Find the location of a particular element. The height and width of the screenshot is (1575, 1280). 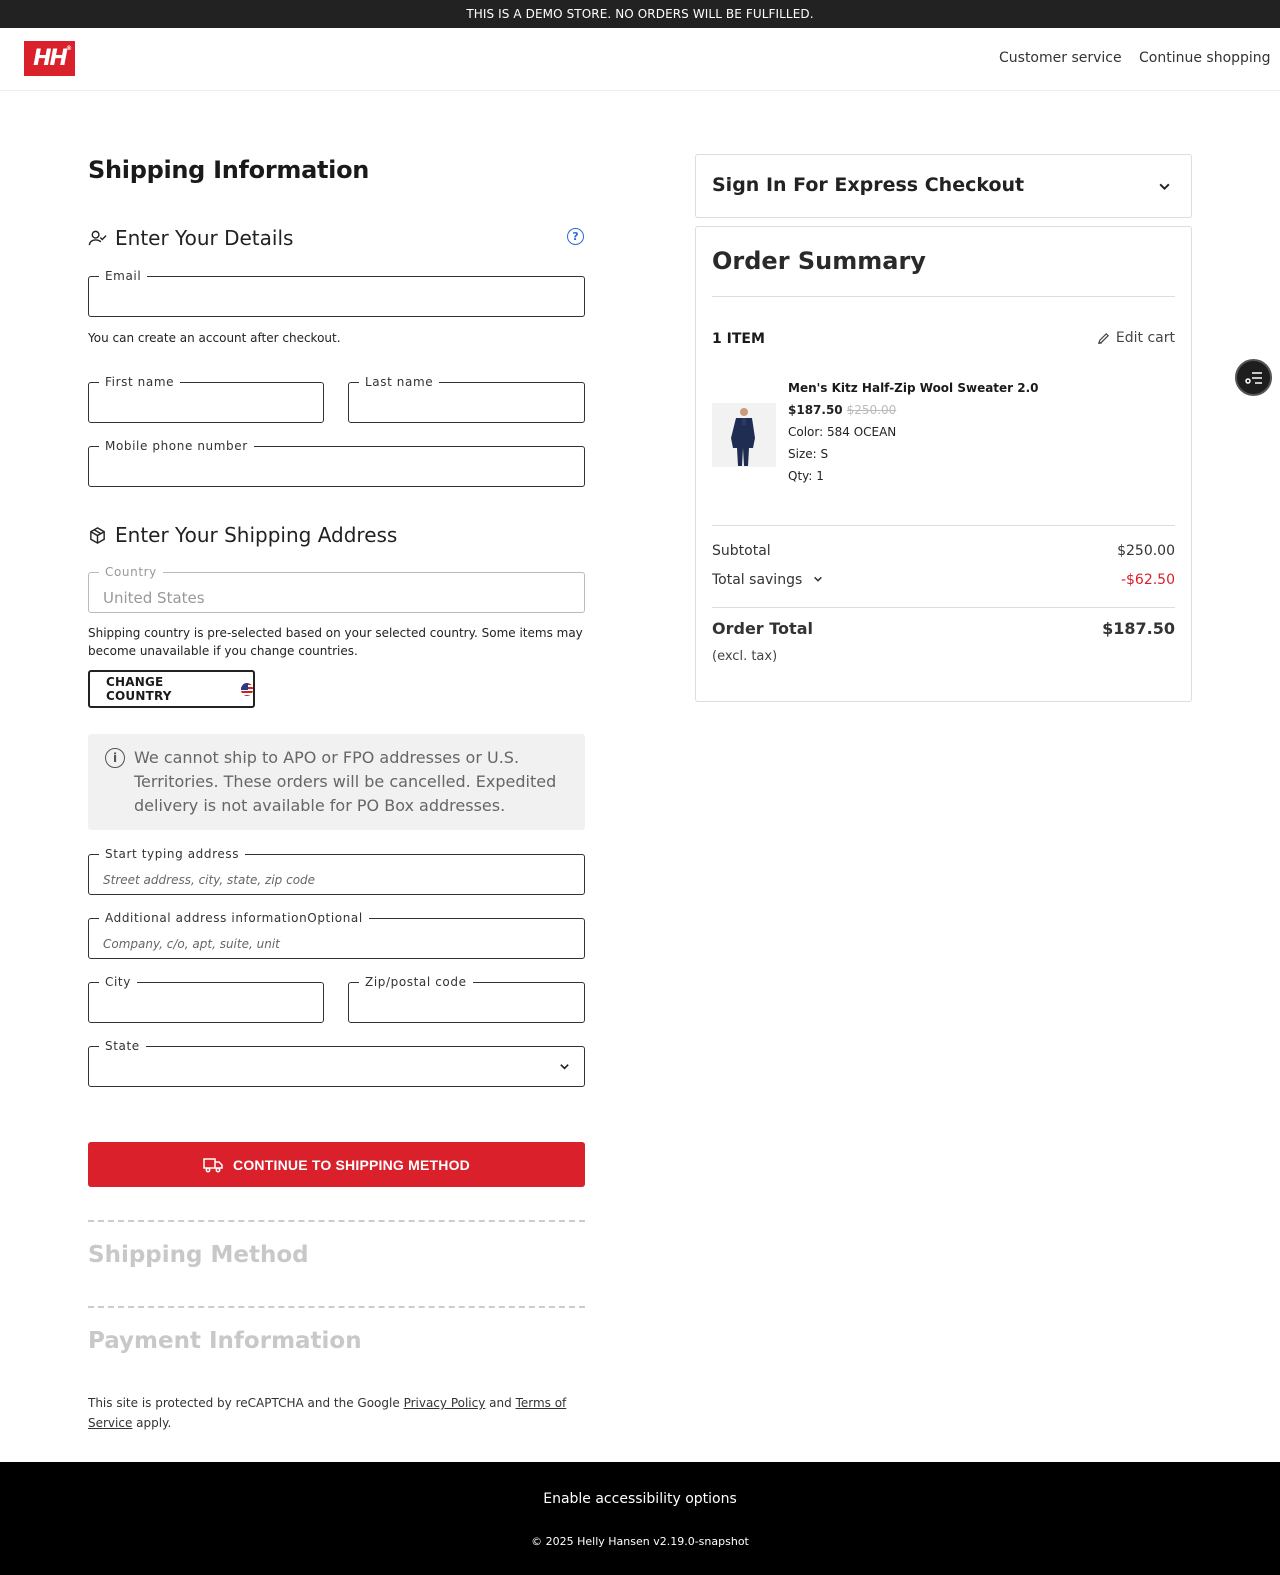

copyright: © 2025 Helly Hansen v2.19.0-snapshot is located at coordinates (640, 1541).